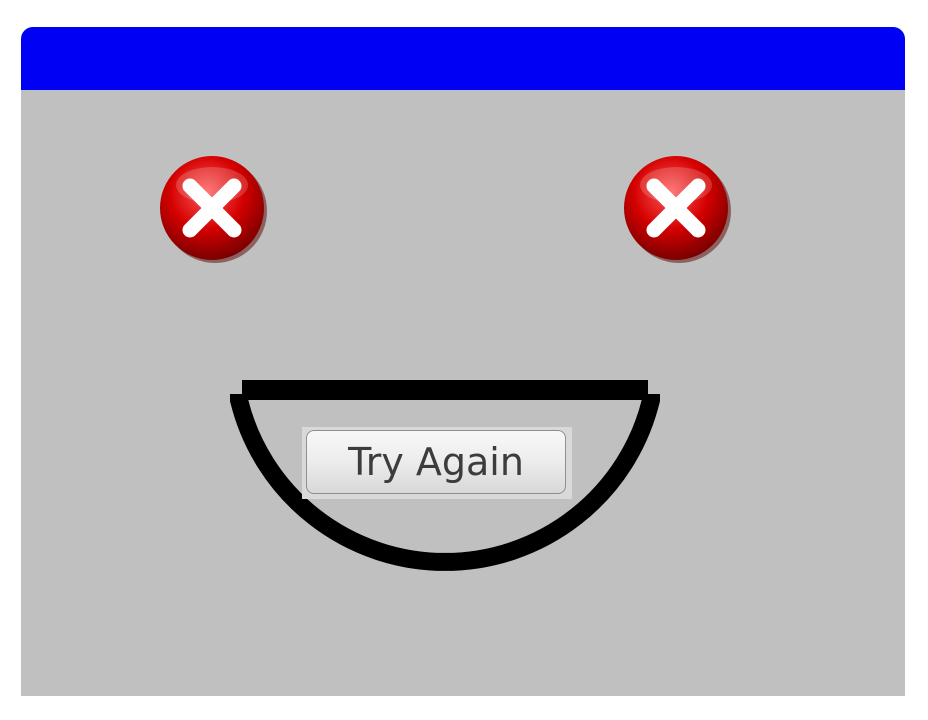  I want to click on right-eye-error-icon, so click(676, 208).